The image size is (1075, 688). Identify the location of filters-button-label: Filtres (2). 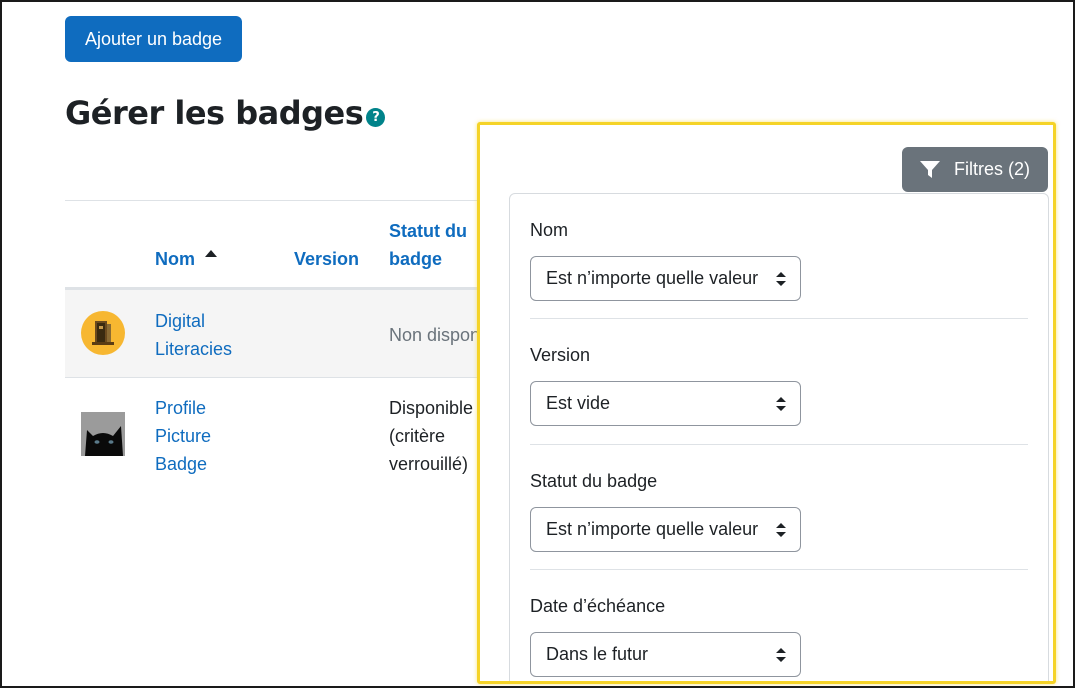
(992, 169).